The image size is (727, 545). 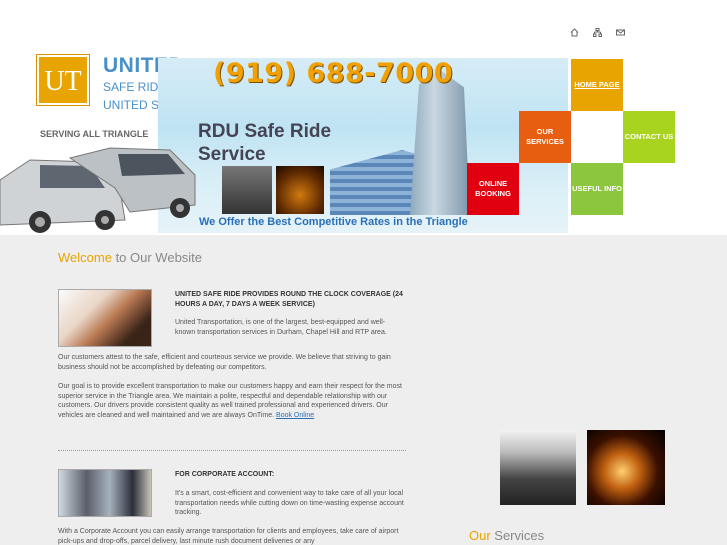 I want to click on welcome-heading: Welcome to Our Website, so click(x=130, y=257).